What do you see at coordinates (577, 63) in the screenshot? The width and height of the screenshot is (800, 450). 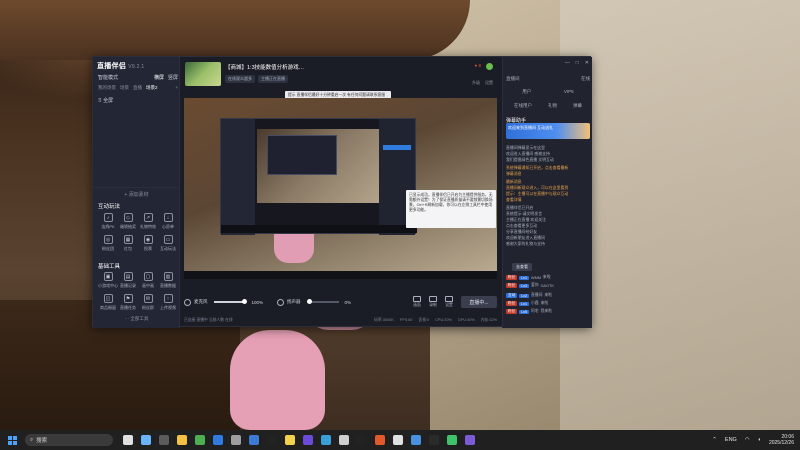 I see `maximize-button: □` at bounding box center [577, 63].